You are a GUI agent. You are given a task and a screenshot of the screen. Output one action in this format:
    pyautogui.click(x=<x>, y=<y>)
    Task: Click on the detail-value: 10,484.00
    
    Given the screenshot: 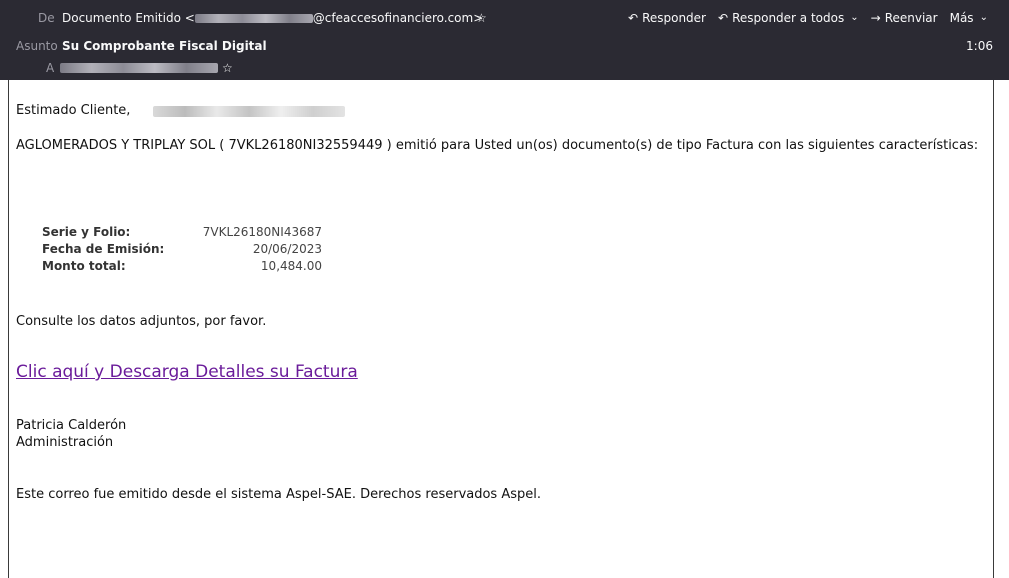 What is the action you would take?
    pyautogui.click(x=291, y=266)
    